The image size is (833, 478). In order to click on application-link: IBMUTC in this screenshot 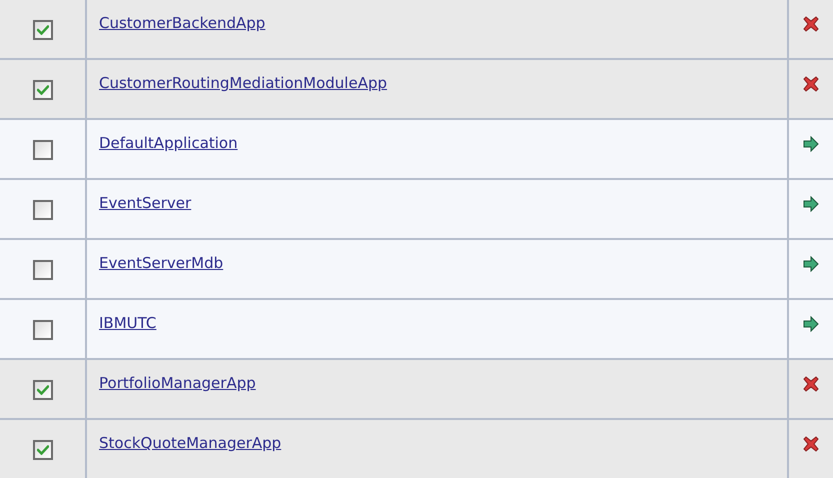, I will do `click(129, 323)`.